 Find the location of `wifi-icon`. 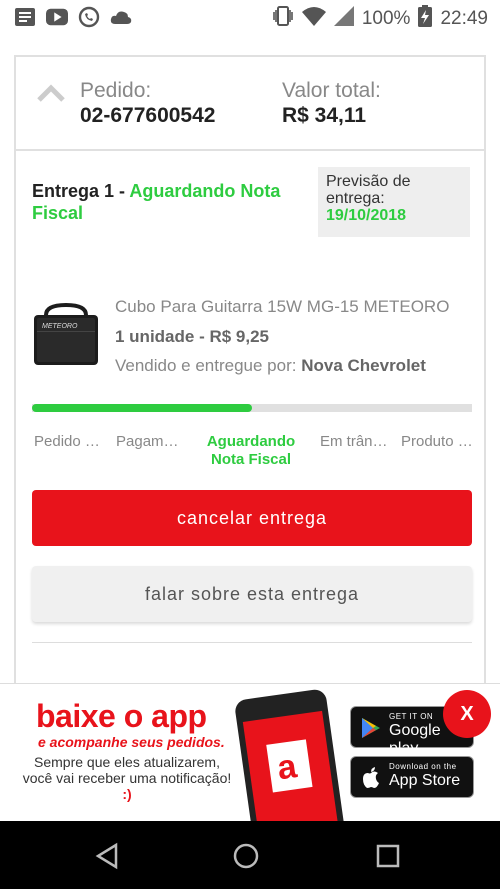

wifi-icon is located at coordinates (313, 19).